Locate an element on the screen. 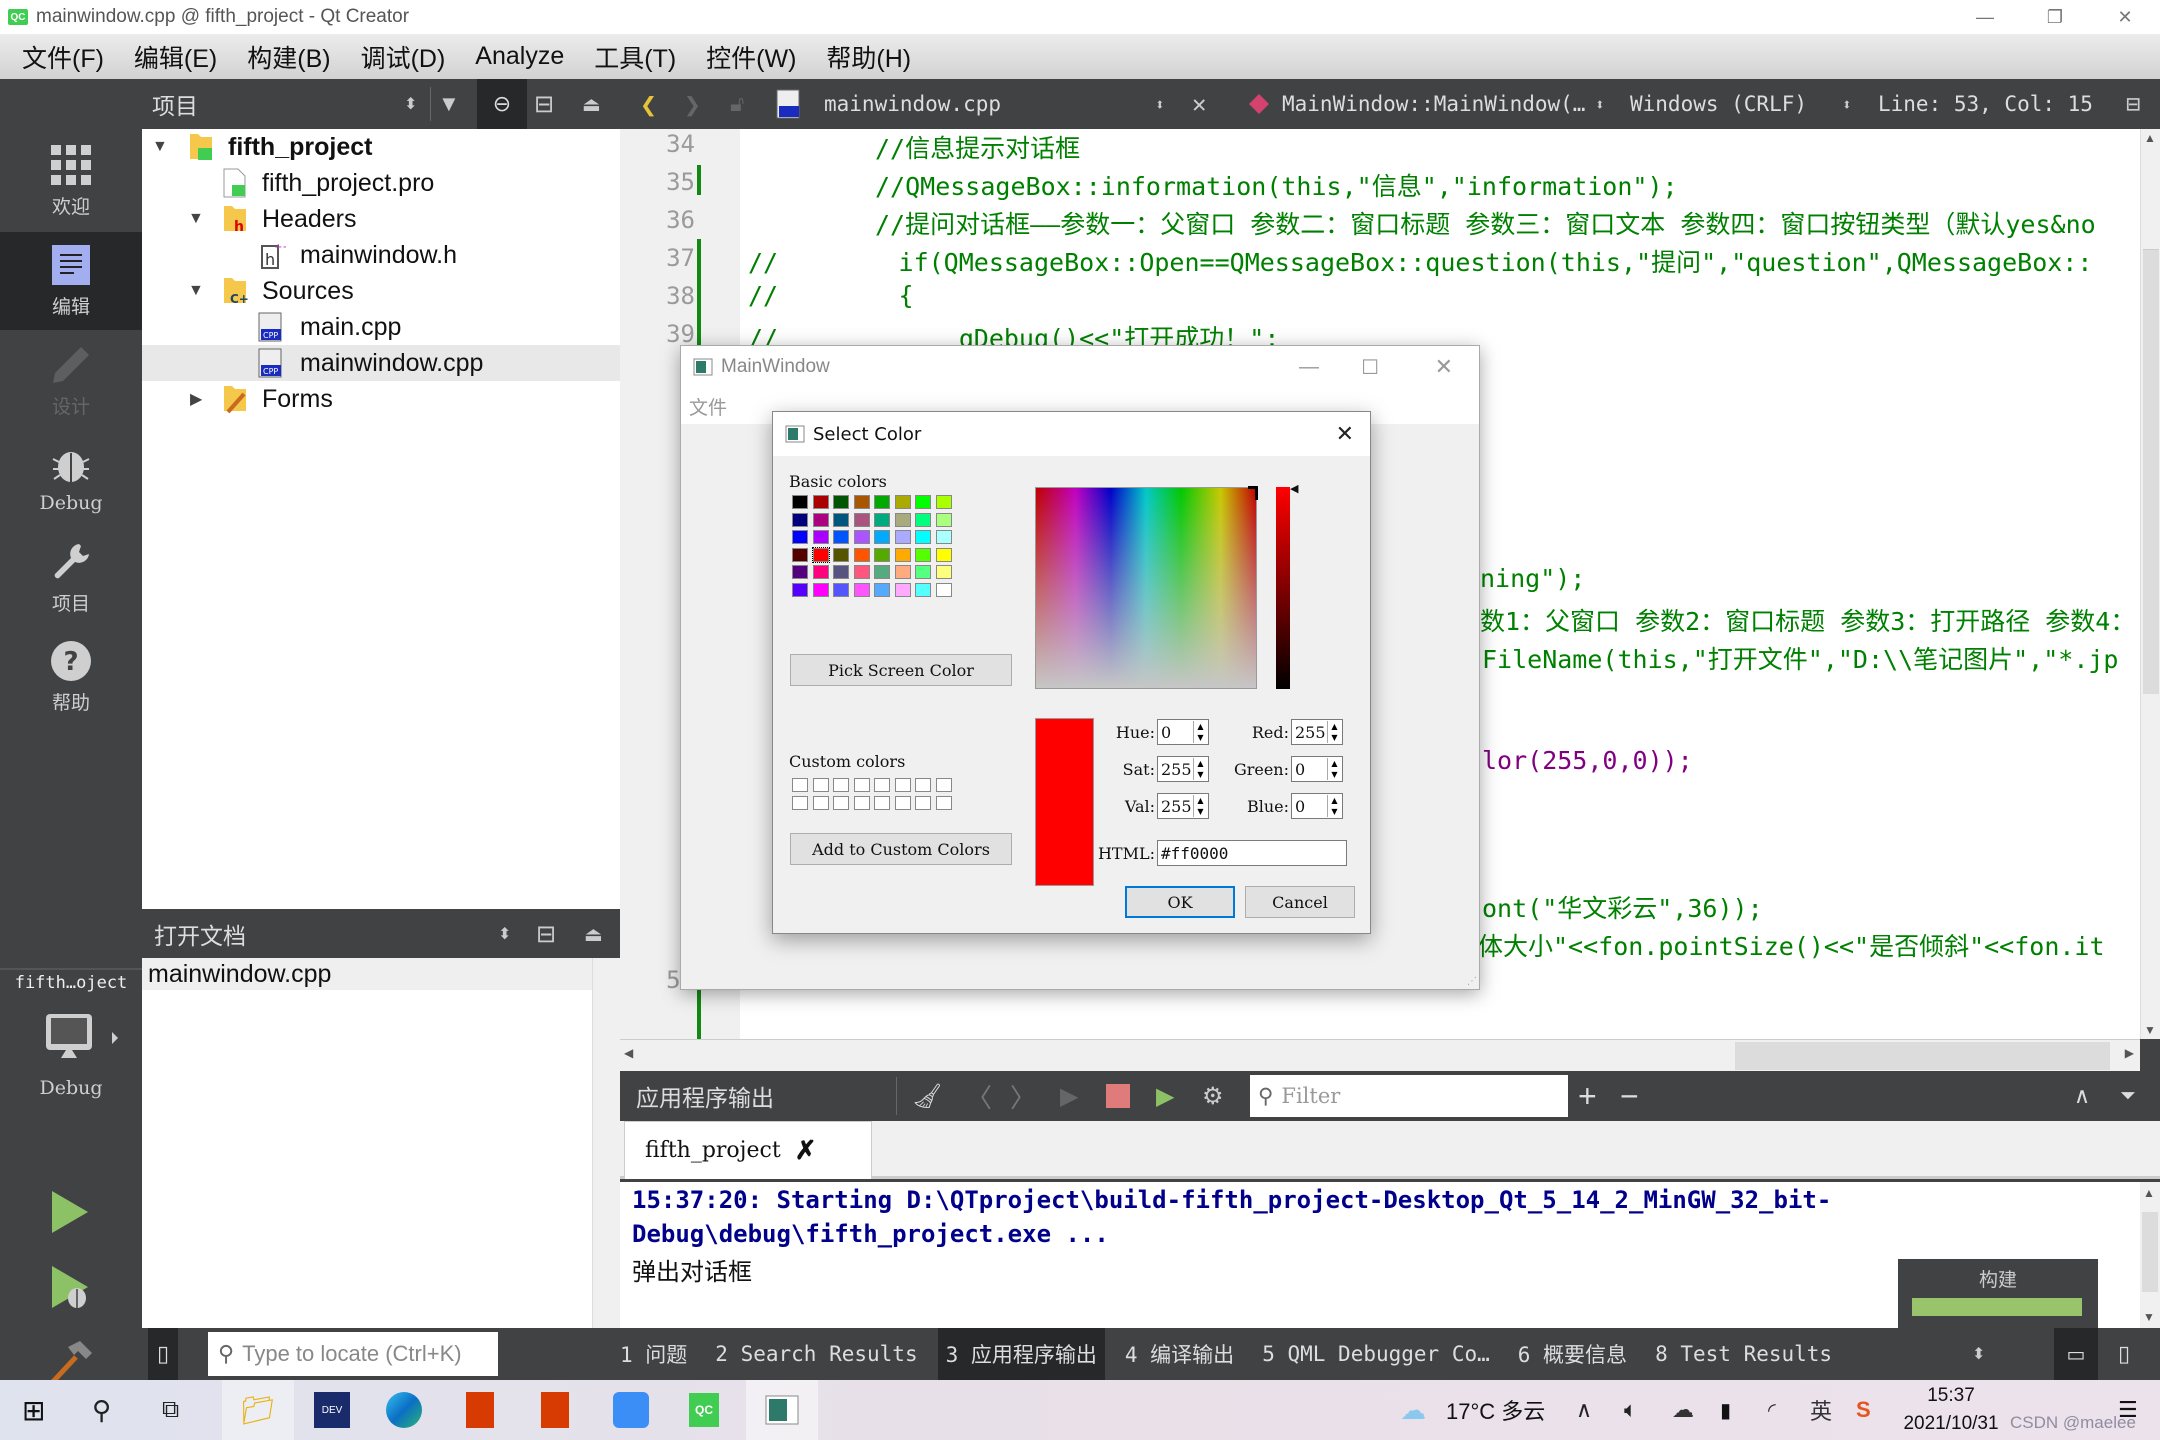 The height and width of the screenshot is (1440, 2160). feishu-icon is located at coordinates (631, 1410).